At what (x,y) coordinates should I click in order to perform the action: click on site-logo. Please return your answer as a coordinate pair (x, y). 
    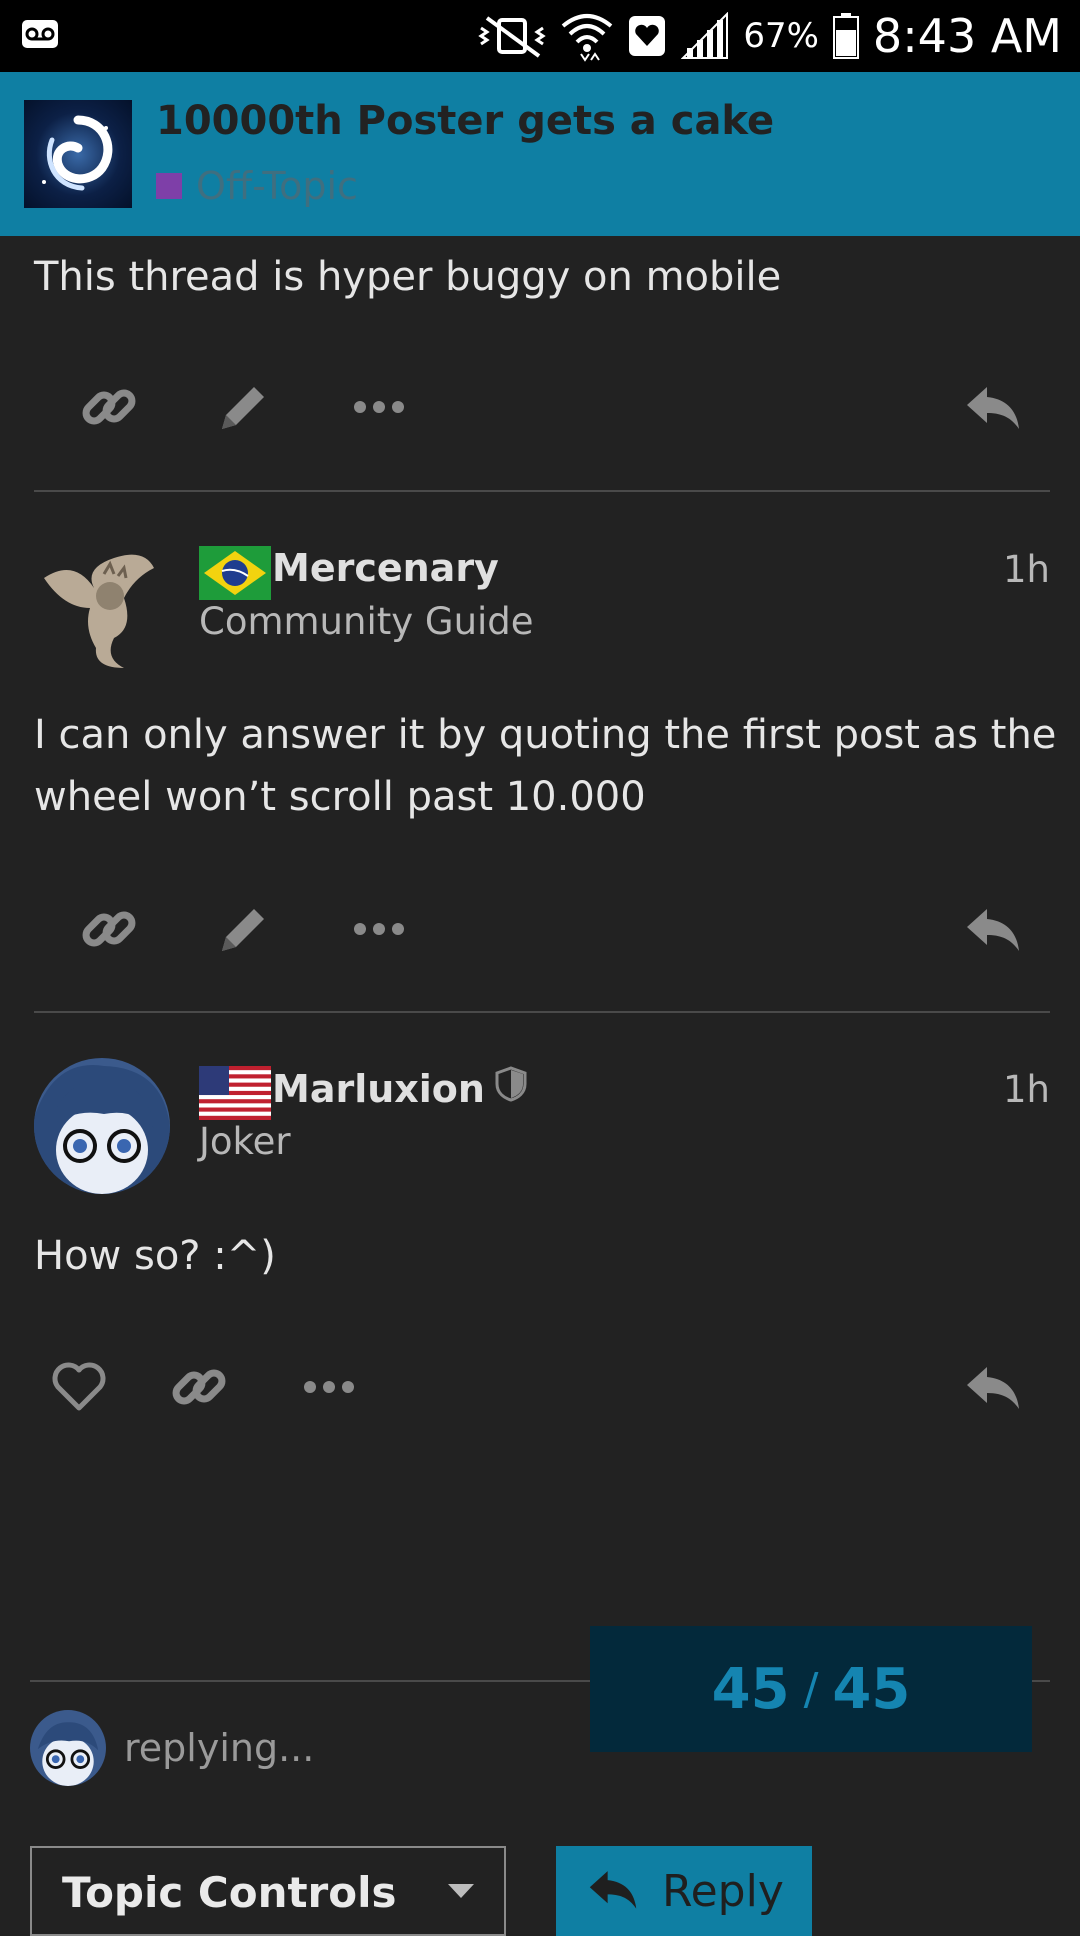
    Looking at the image, I should click on (78, 154).